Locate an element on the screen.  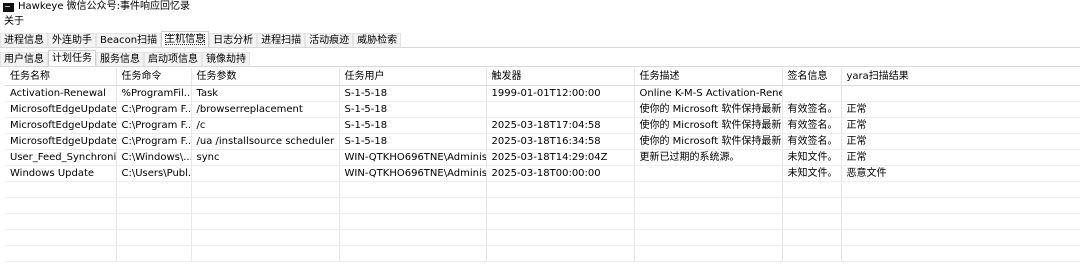
app-icon is located at coordinates (8, 7).